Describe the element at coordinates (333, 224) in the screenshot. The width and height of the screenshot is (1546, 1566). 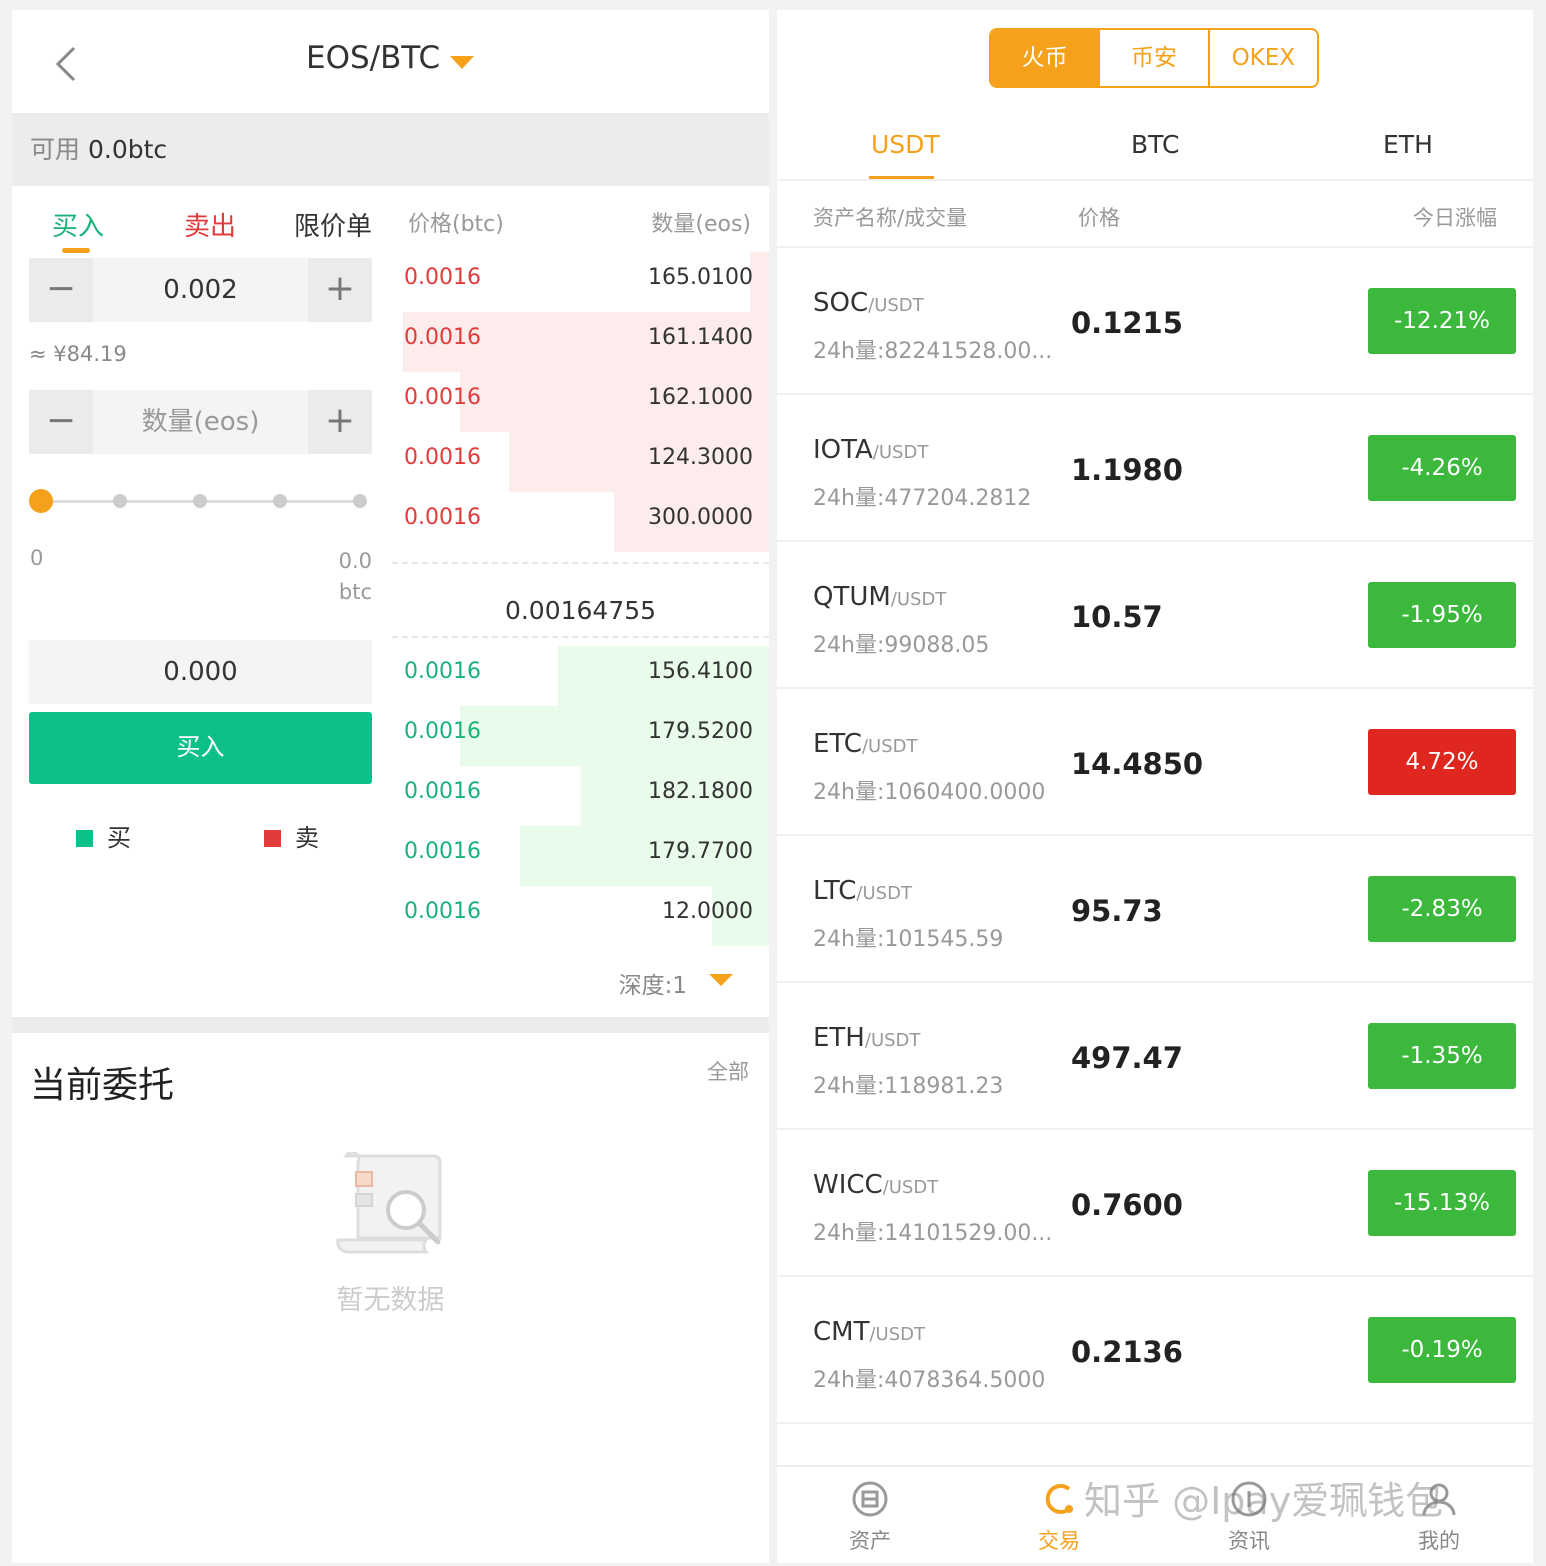
I see `order-type-limit: 限价单` at that location.